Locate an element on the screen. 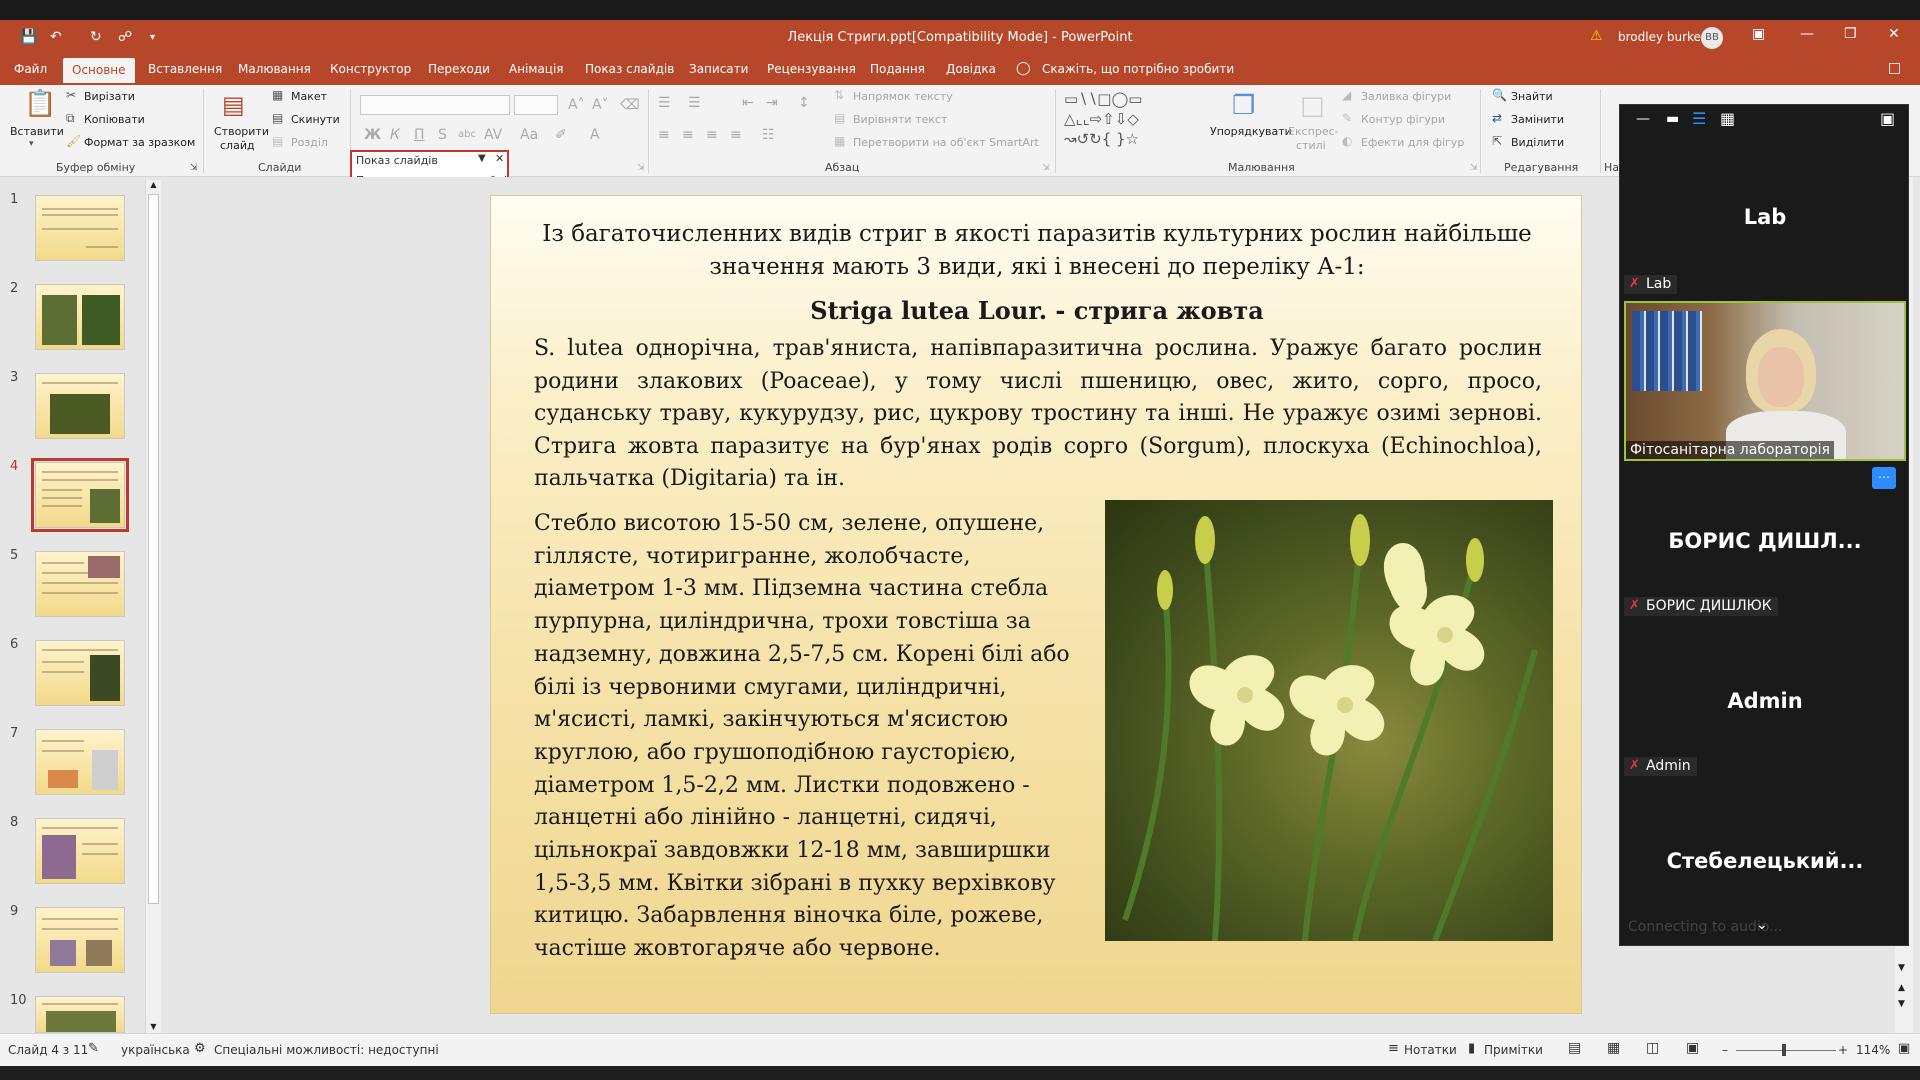  tab-animations: Анімація is located at coordinates (536, 69).